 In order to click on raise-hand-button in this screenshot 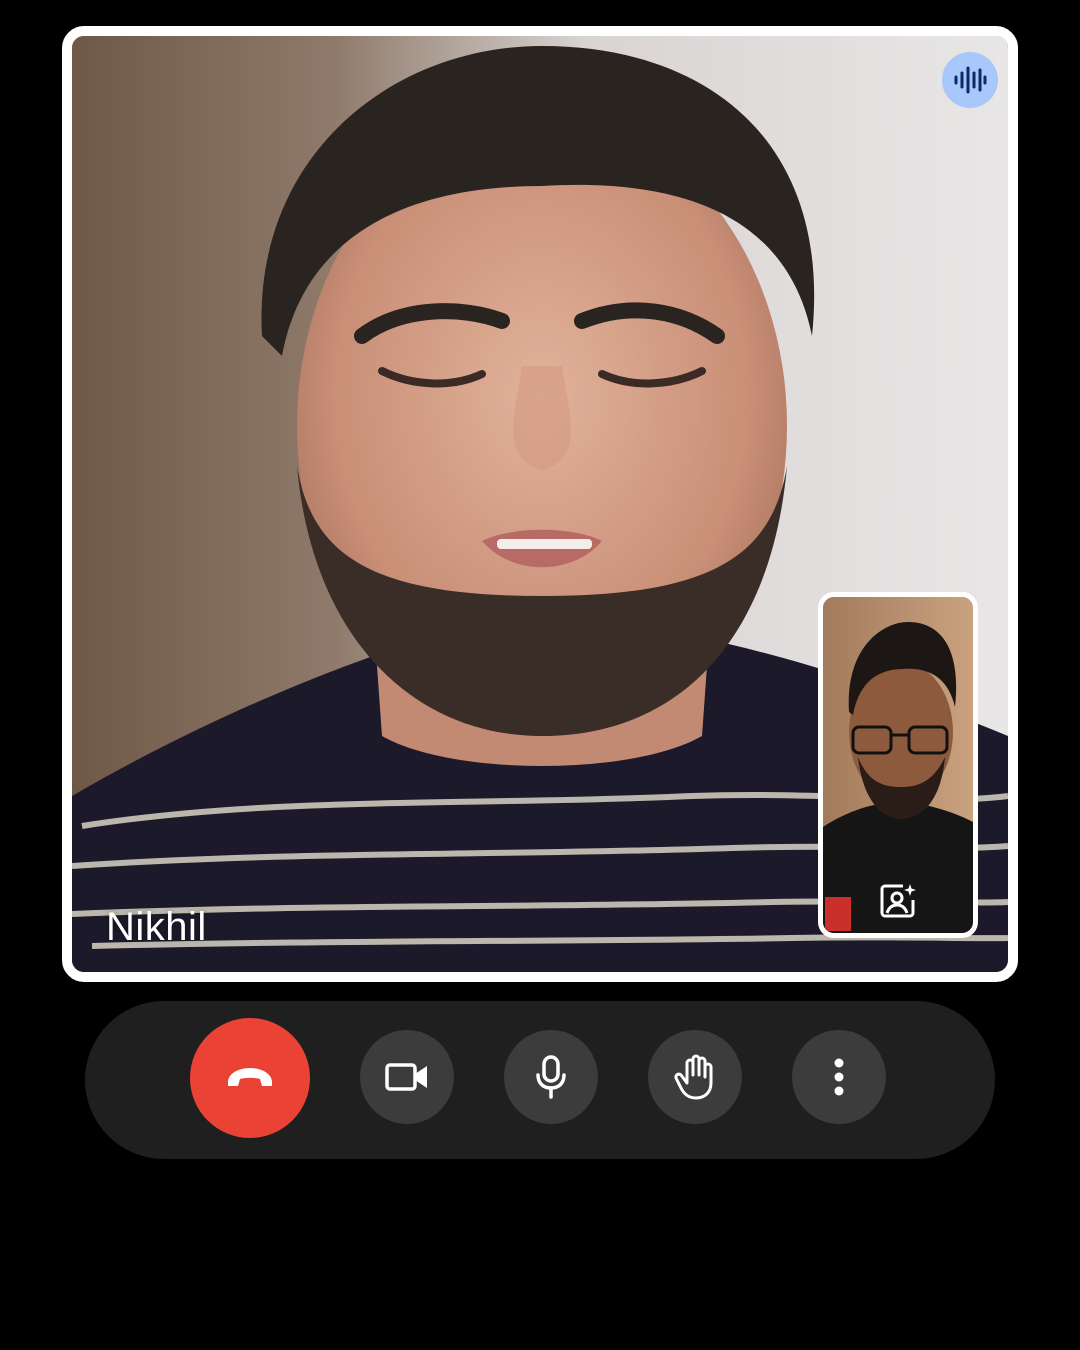, I will do `click(695, 1077)`.